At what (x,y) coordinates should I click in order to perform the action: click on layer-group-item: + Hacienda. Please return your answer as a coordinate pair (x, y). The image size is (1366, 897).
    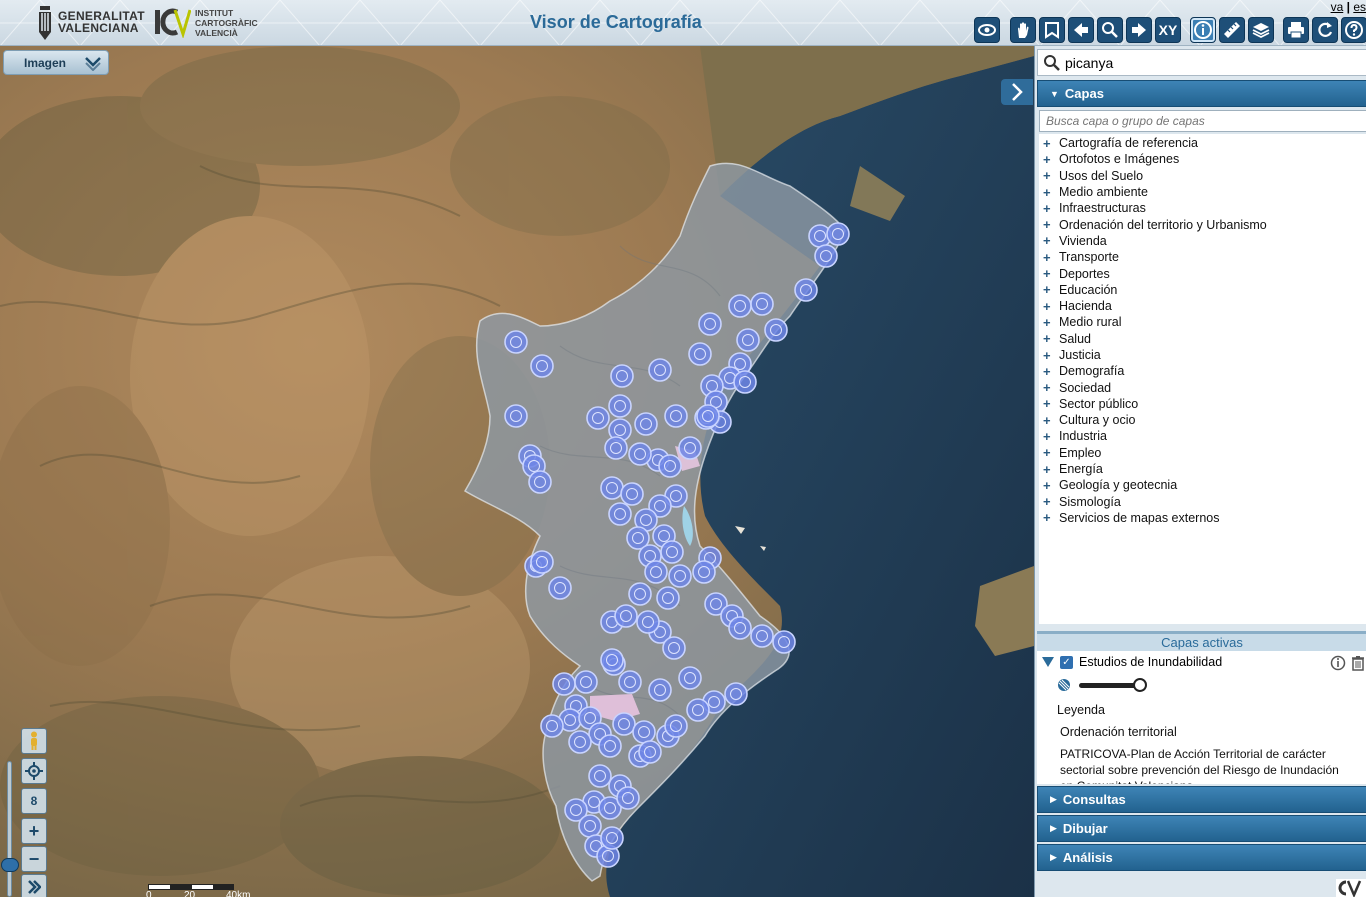
    Looking at the image, I should click on (1202, 306).